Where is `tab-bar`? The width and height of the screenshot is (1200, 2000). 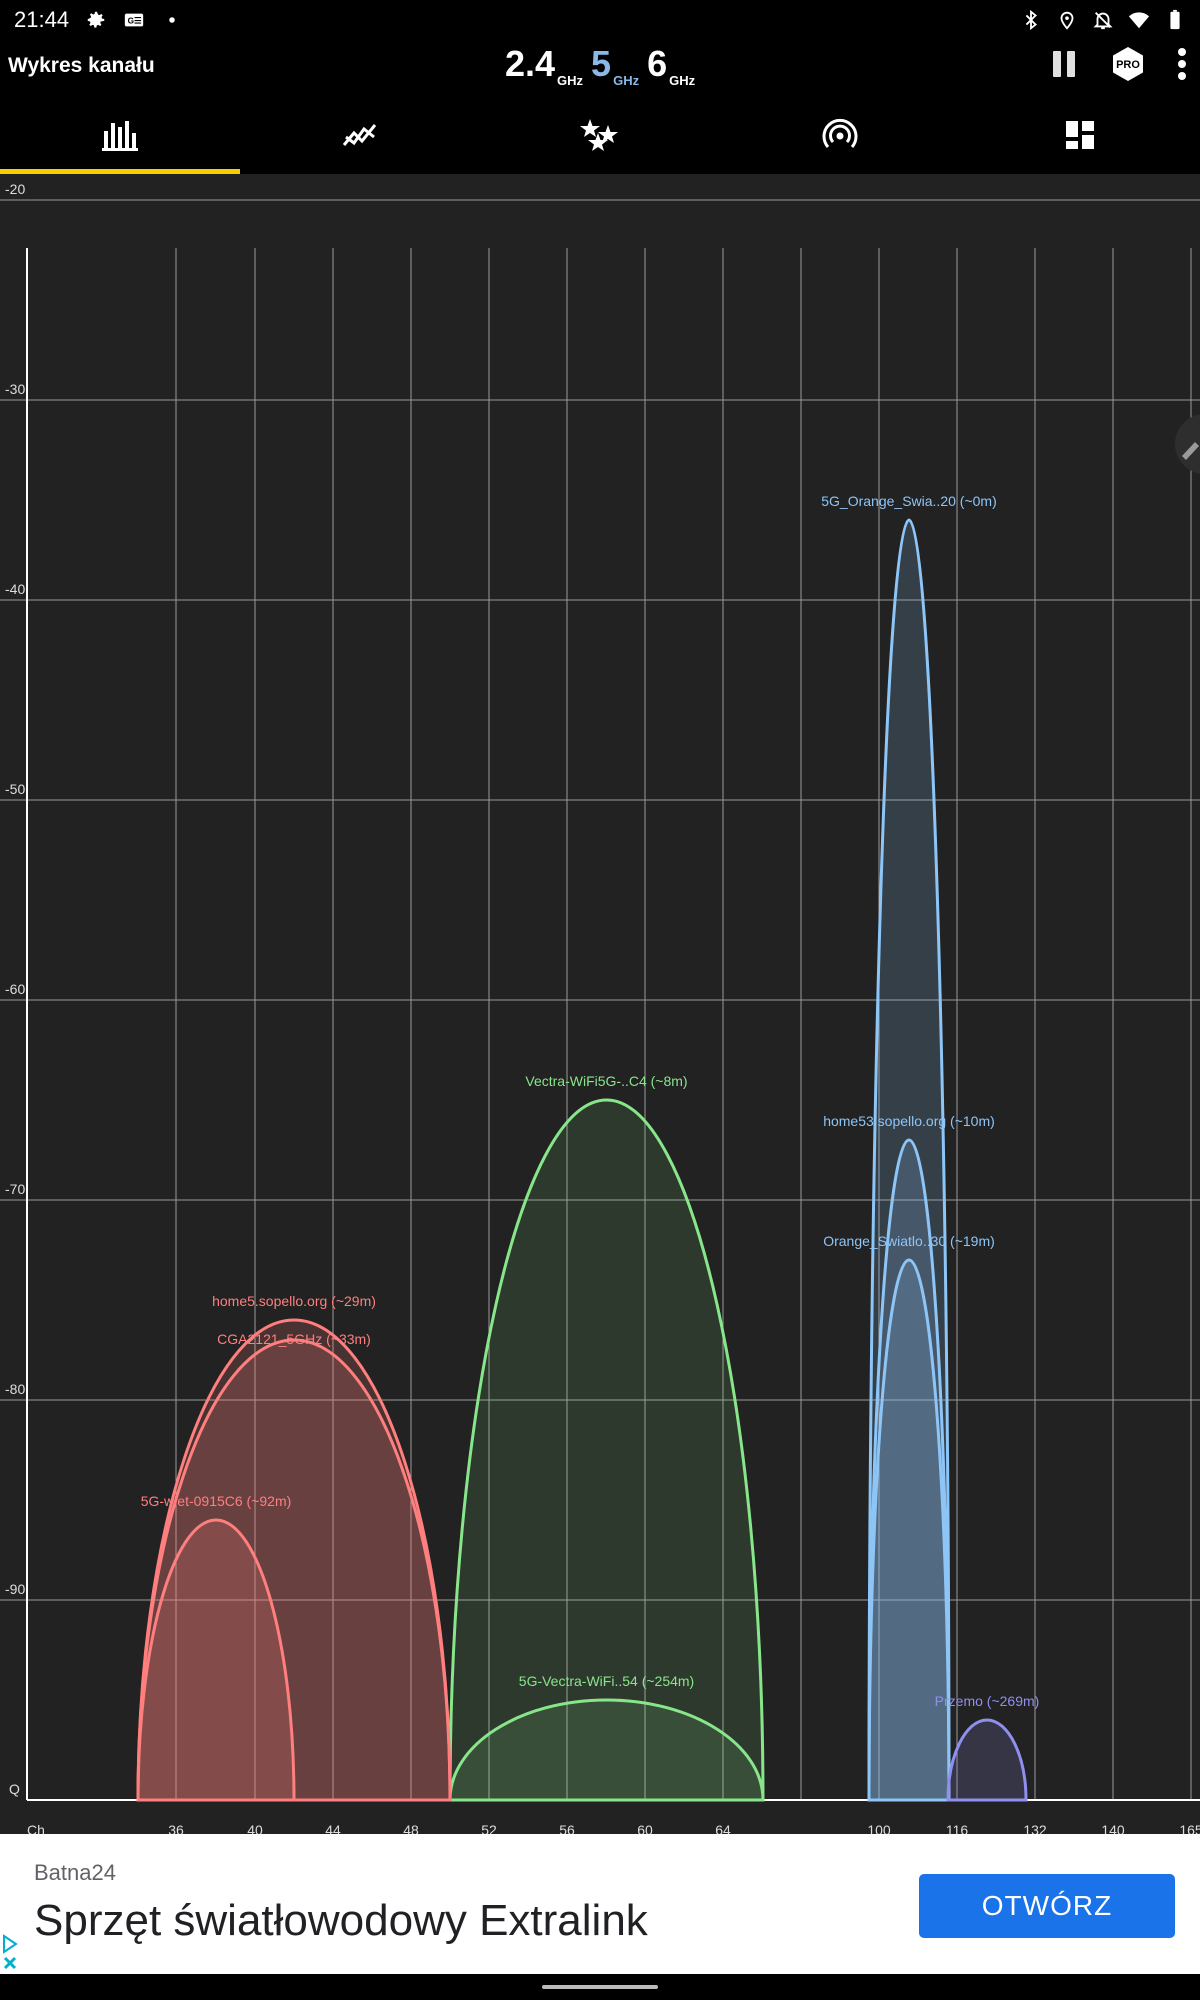 tab-bar is located at coordinates (600, 137).